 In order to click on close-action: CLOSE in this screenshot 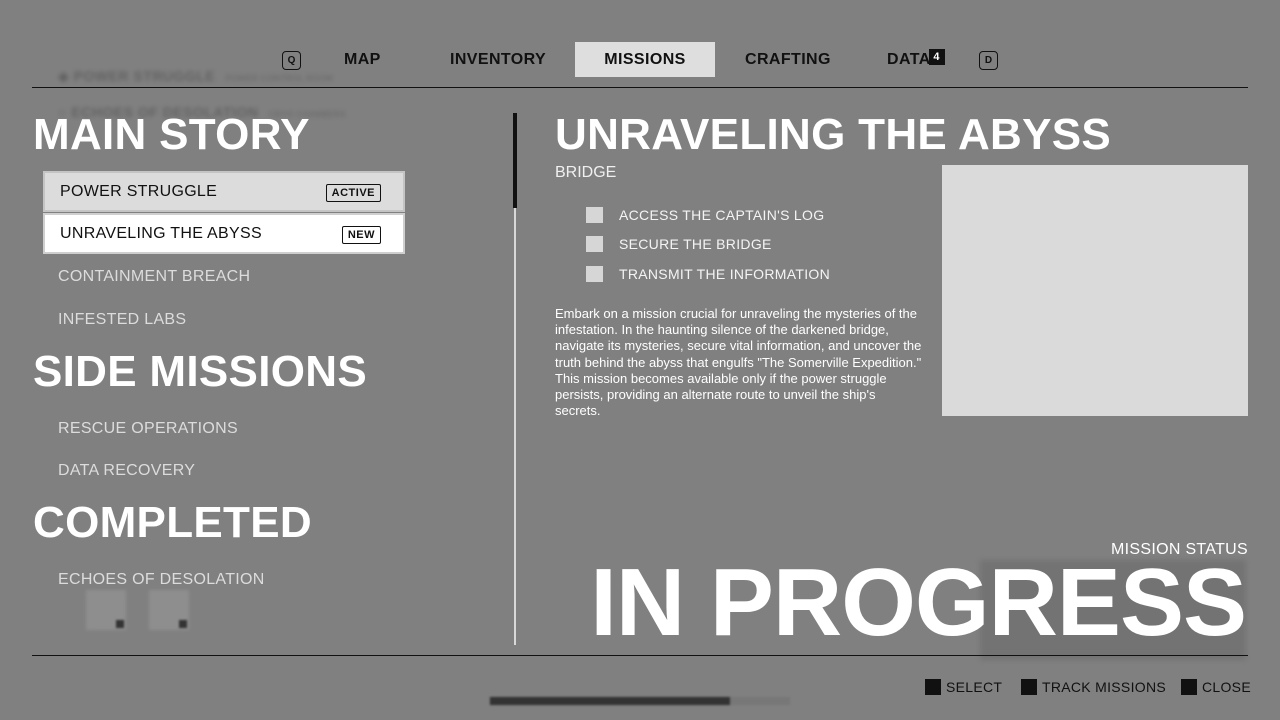, I will do `click(1216, 687)`.